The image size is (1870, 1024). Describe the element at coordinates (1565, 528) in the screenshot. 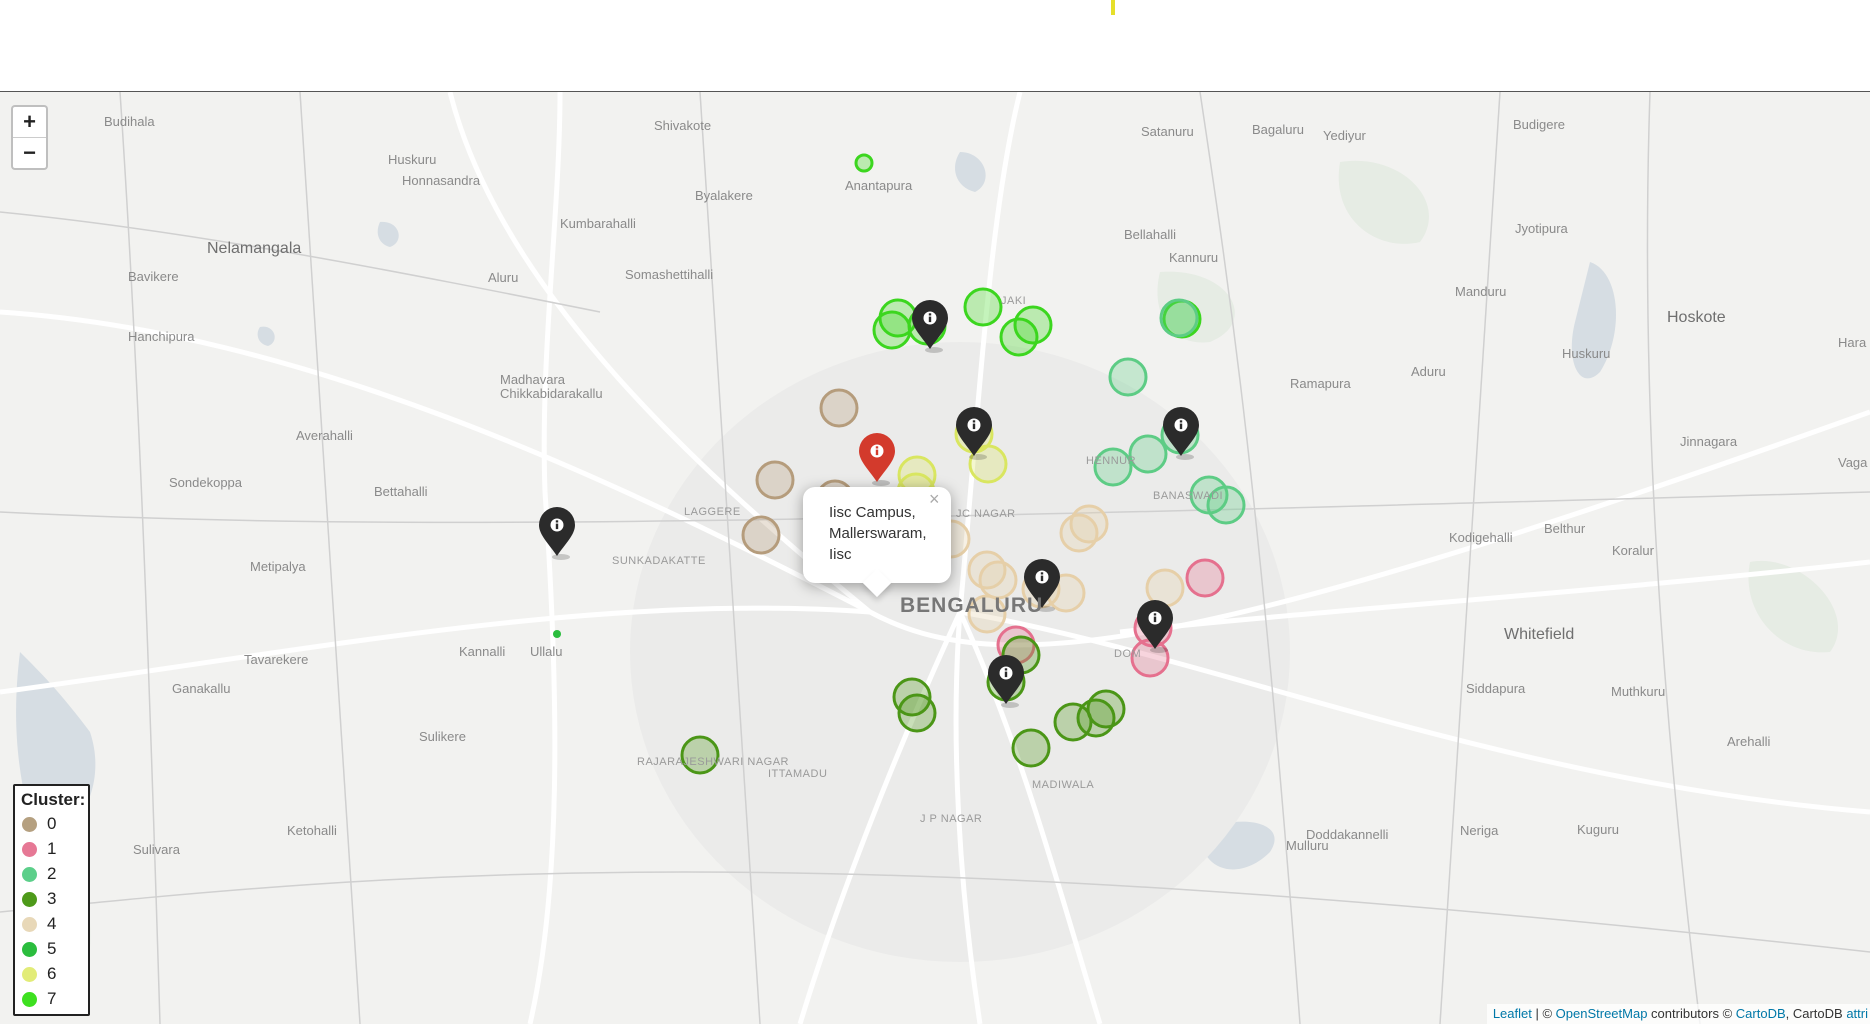

I see `place-label: Belthur` at that location.